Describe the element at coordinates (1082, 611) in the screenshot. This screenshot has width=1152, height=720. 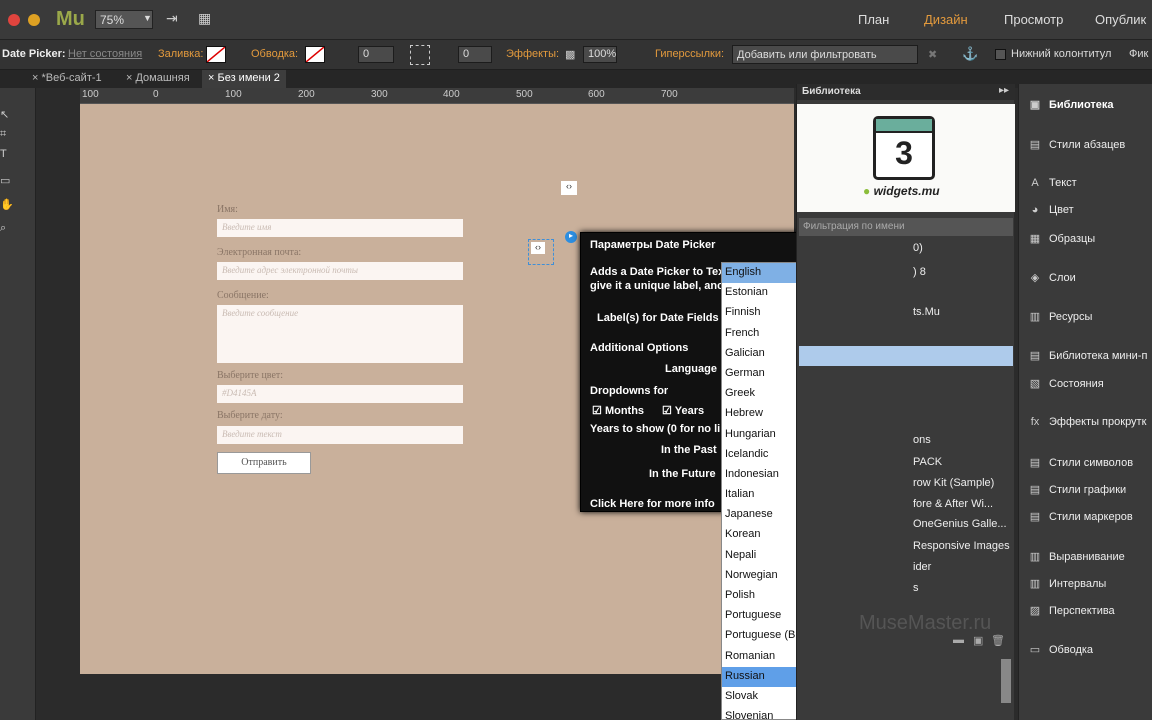
I see `panel-label: Перспектива` at that location.